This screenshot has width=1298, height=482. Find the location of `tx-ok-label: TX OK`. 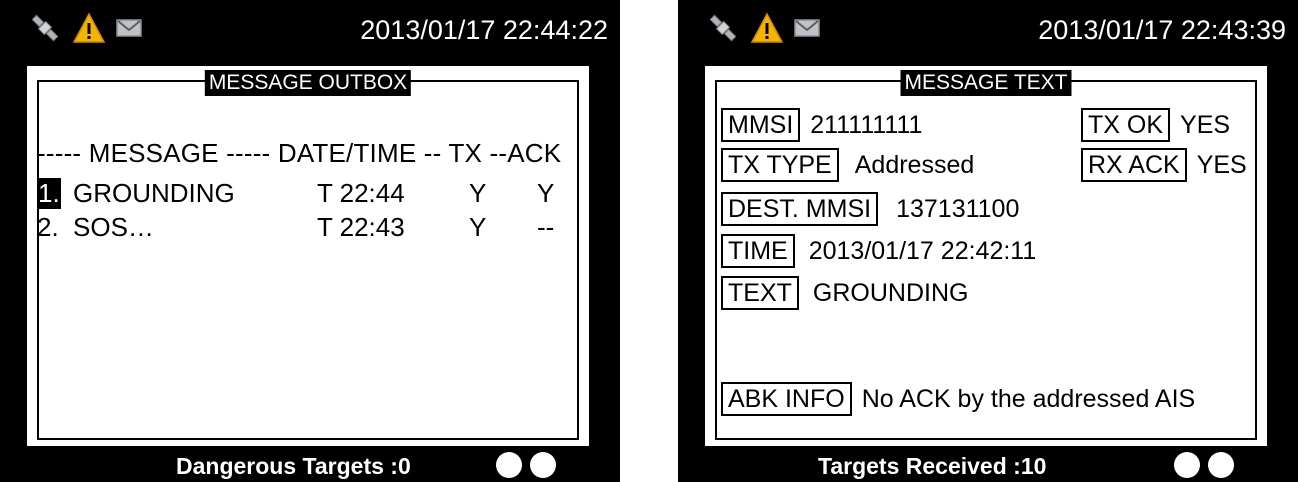

tx-ok-label: TX OK is located at coordinates (1126, 125).